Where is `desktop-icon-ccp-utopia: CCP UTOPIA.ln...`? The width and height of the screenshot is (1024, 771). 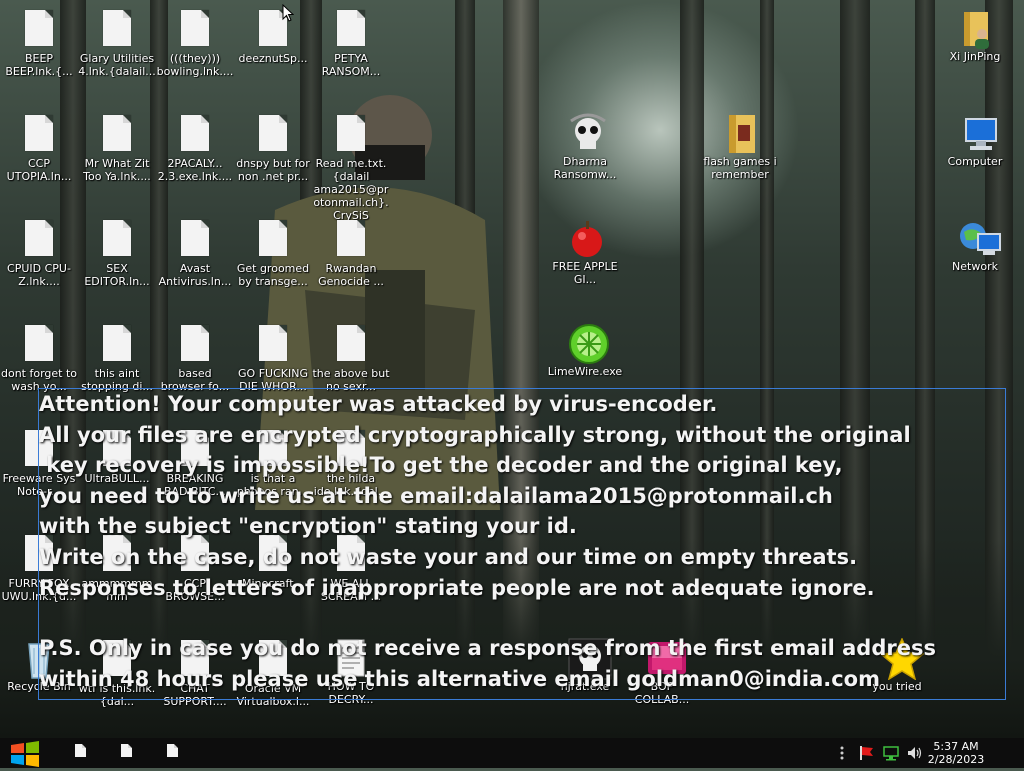
desktop-icon-ccp-utopia: CCP UTOPIA.ln... is located at coordinates (39, 148).